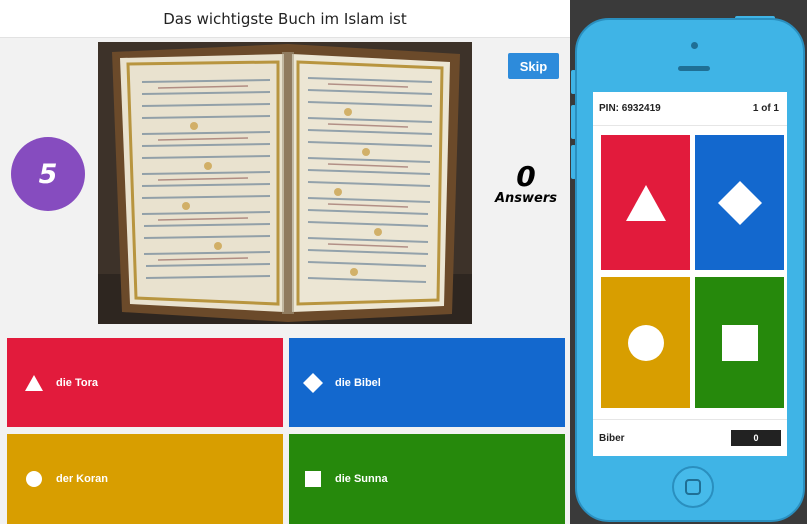 The width and height of the screenshot is (807, 524). Describe the element at coordinates (690, 109) in the screenshot. I see `phone-header: PIN: 6932419 1 of 1` at that location.